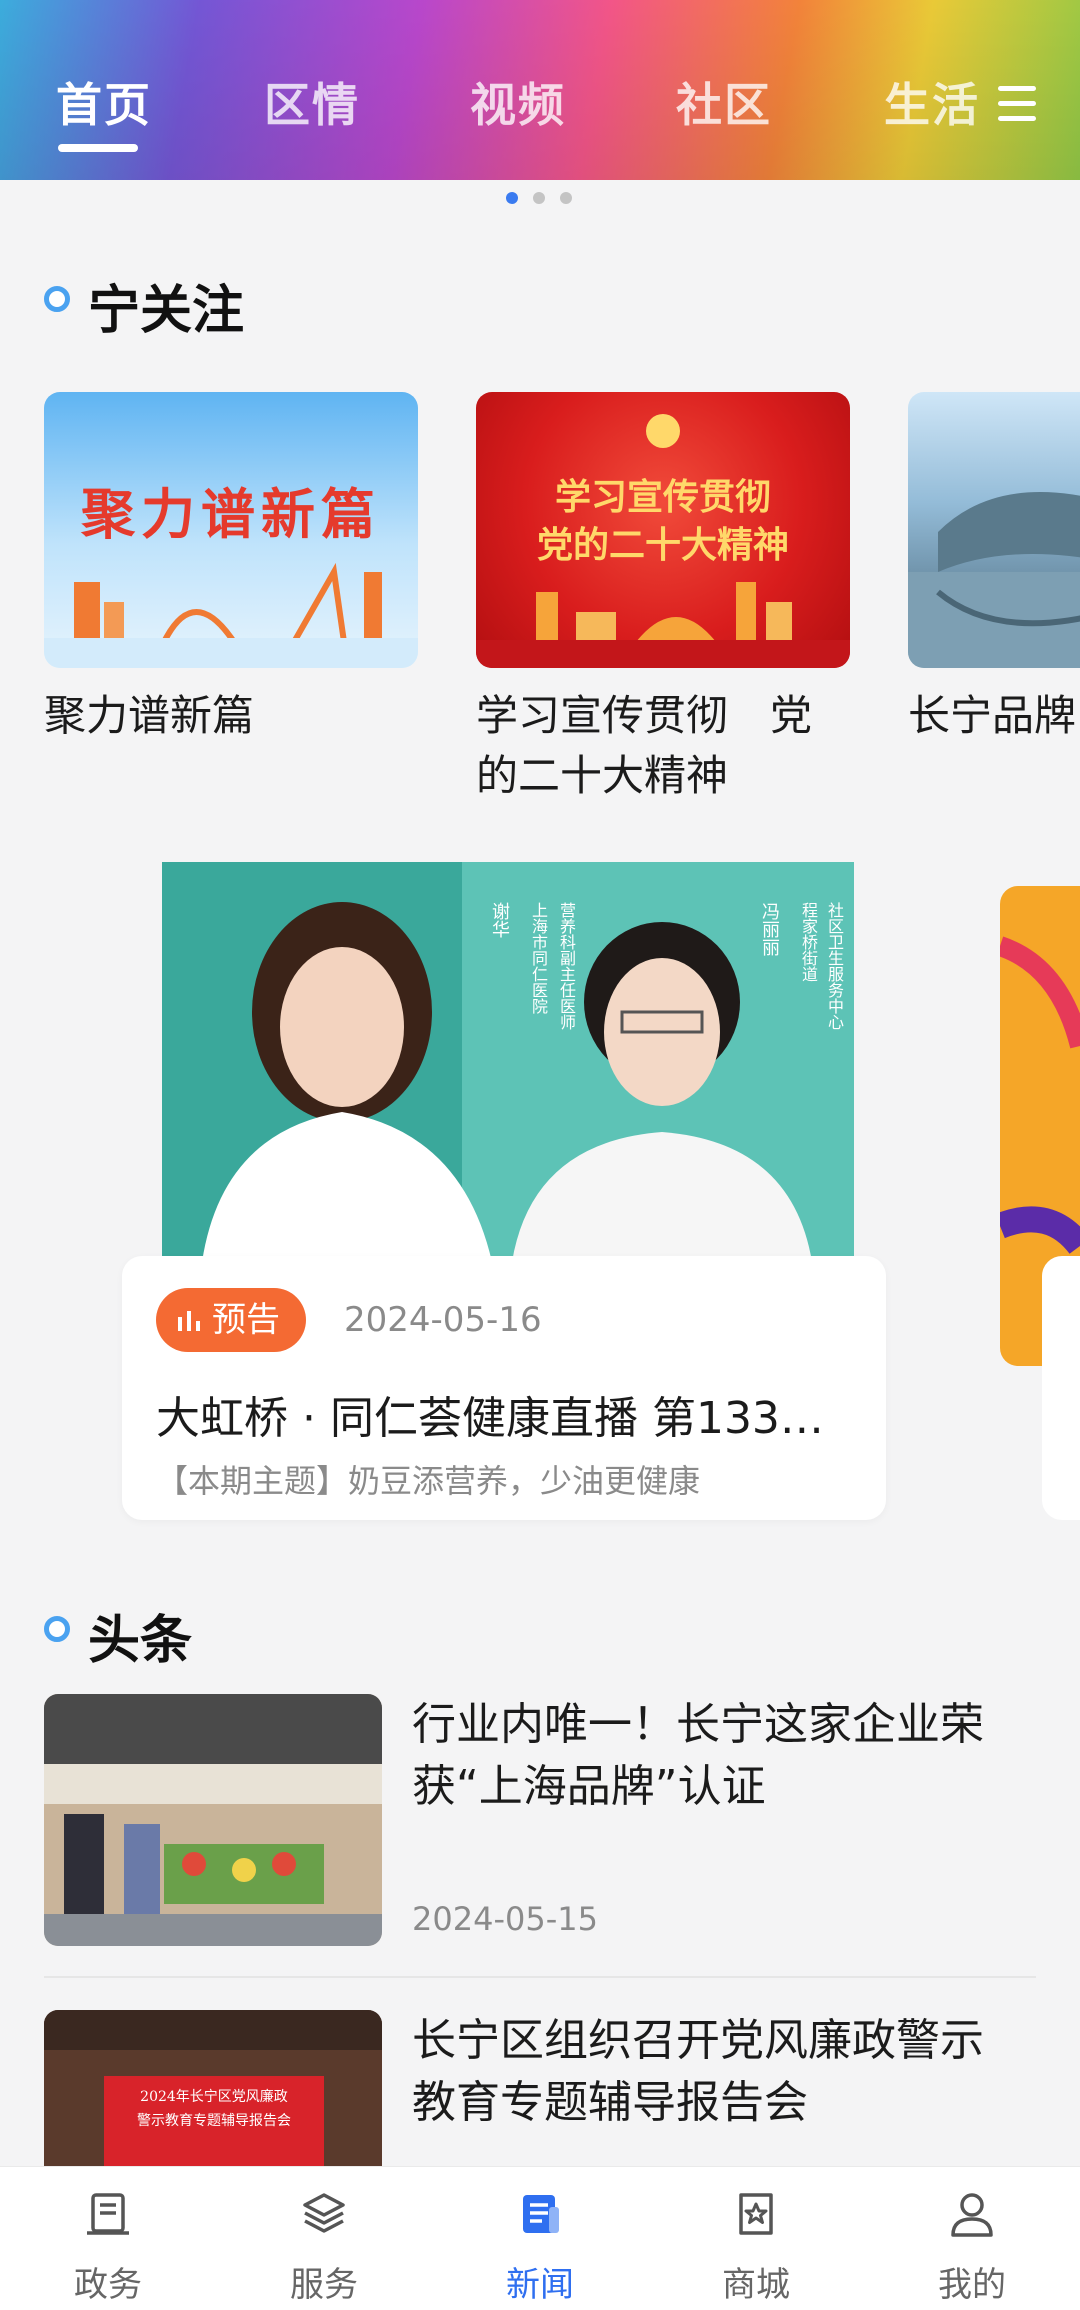  Describe the element at coordinates (972, 2285) in the screenshot. I see `nav-label: 我的` at that location.